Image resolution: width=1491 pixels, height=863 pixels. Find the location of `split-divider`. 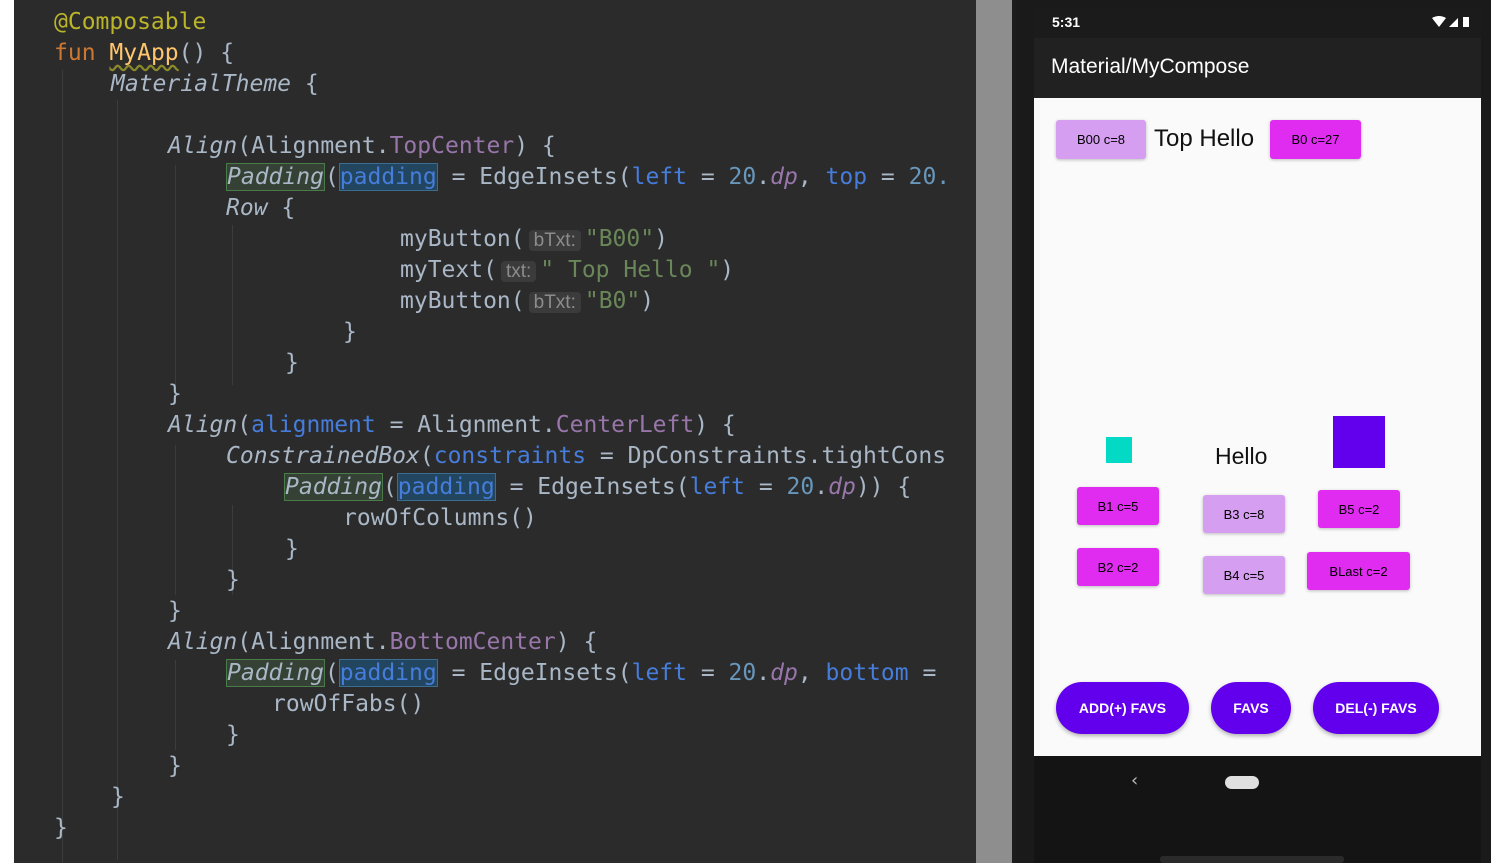

split-divider is located at coordinates (996, 431).